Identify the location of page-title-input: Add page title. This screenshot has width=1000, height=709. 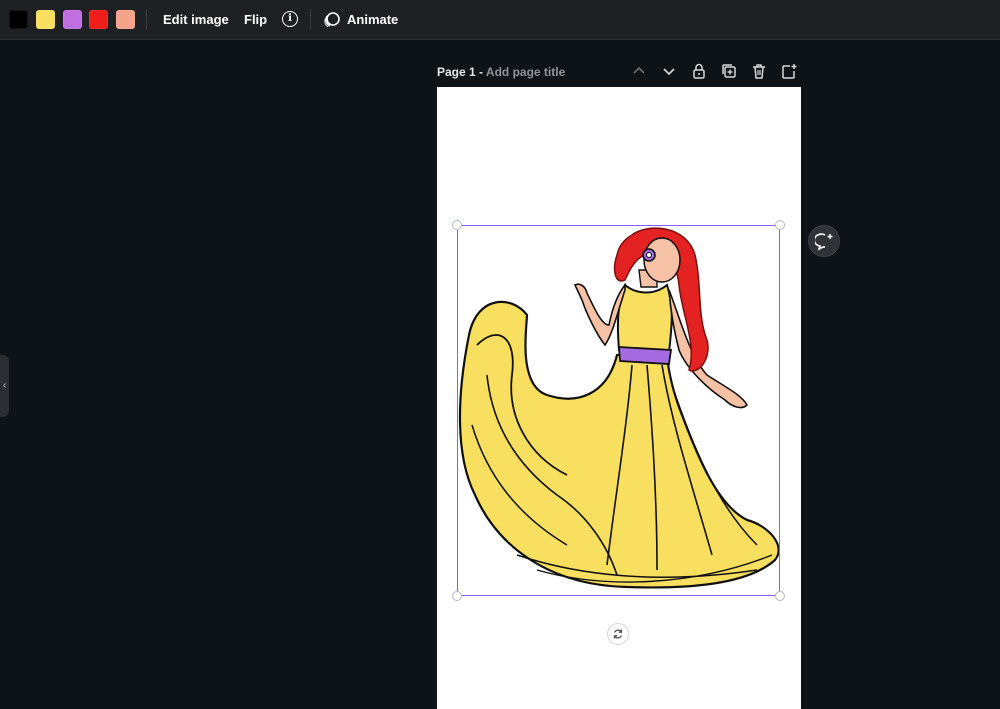
(525, 72).